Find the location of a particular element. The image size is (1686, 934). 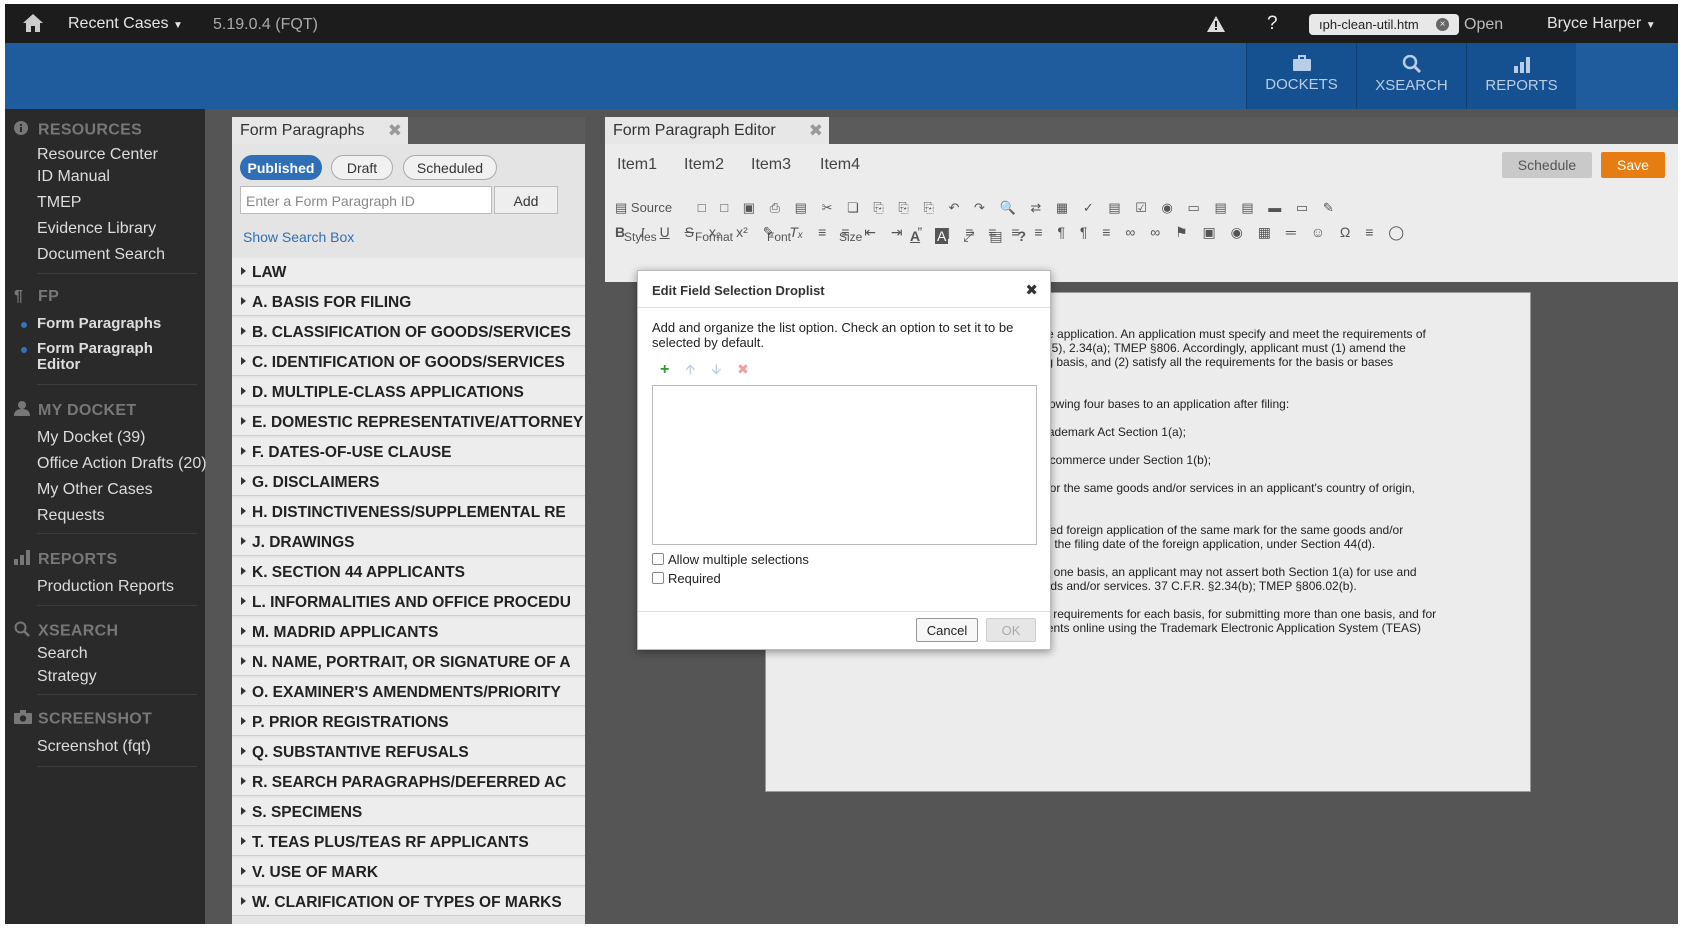

allow-multiple-checkbox: Allow multiple selections is located at coordinates (730, 559).